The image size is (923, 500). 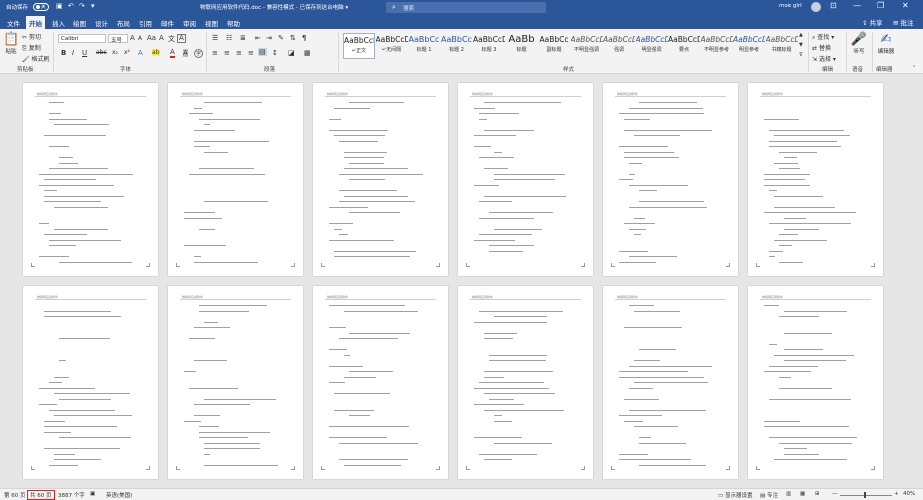 What do you see at coordinates (243, 38) in the screenshot?
I see `multilevel-list-icon: ≣` at bounding box center [243, 38].